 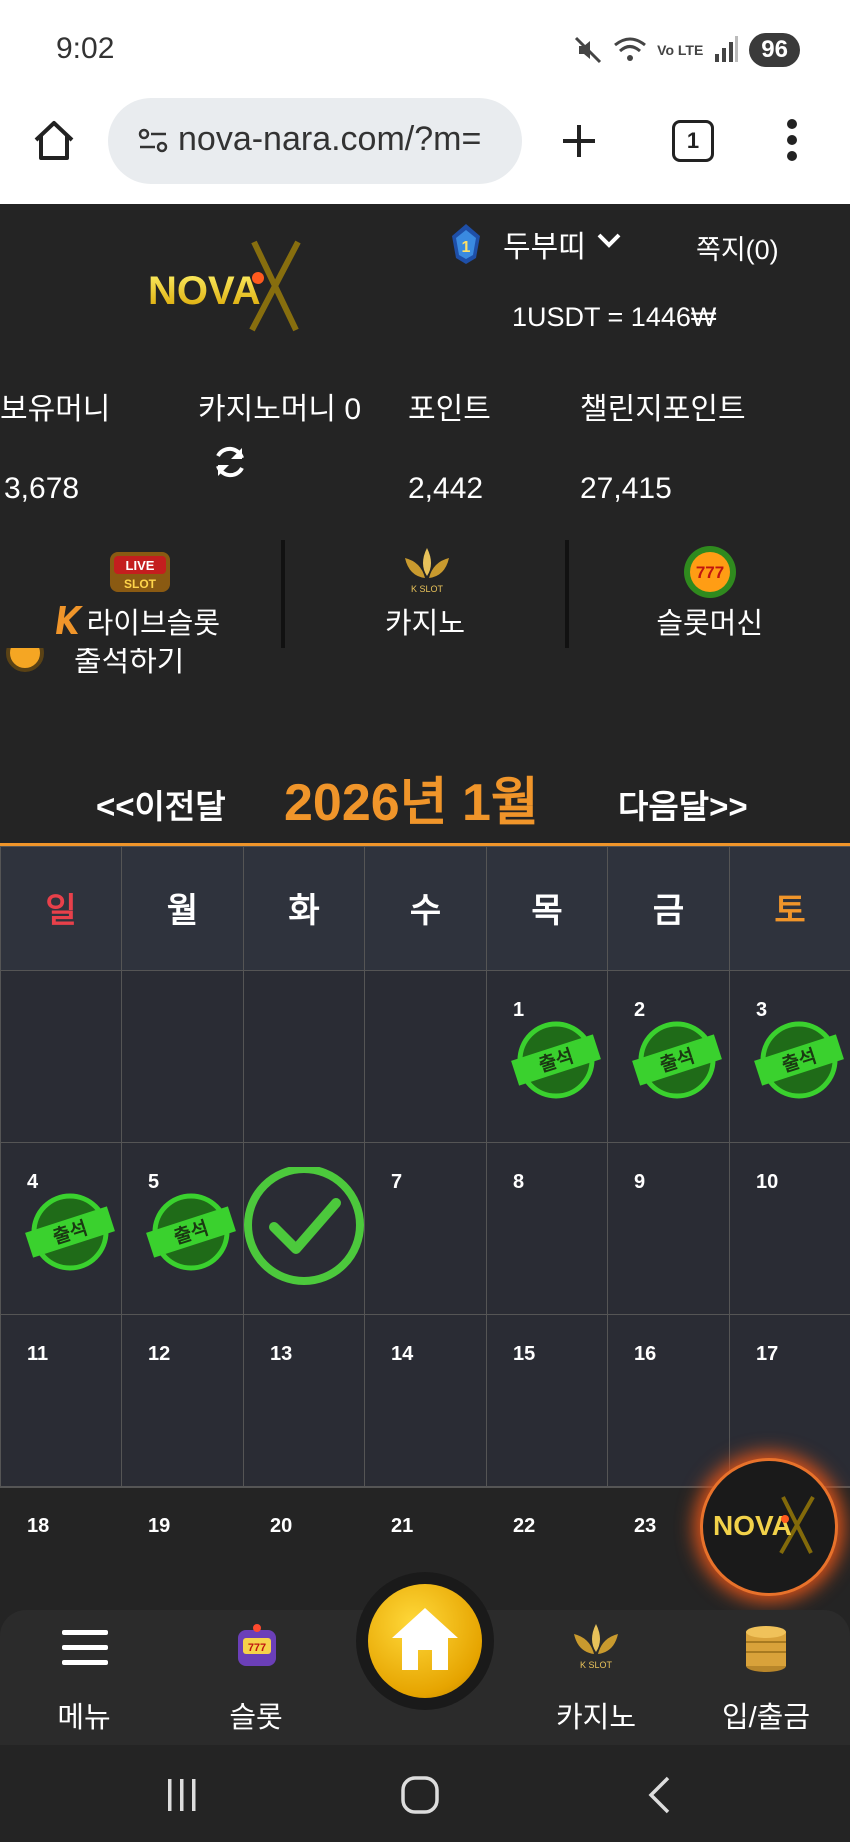 What do you see at coordinates (84, 1677) in the screenshot?
I see `nav-menu: 메뉴` at bounding box center [84, 1677].